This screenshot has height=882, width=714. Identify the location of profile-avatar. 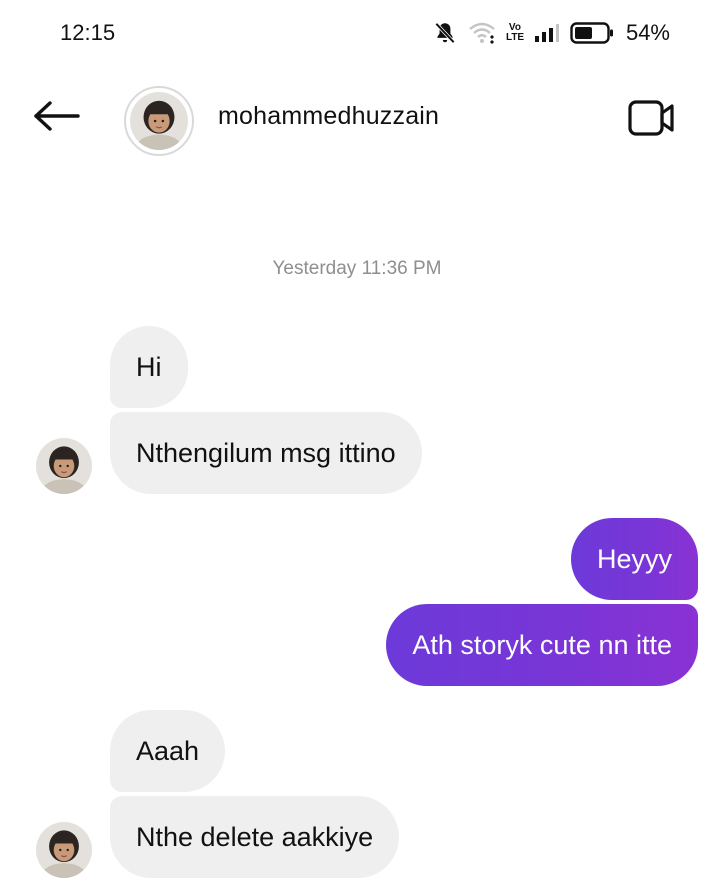
(159, 121).